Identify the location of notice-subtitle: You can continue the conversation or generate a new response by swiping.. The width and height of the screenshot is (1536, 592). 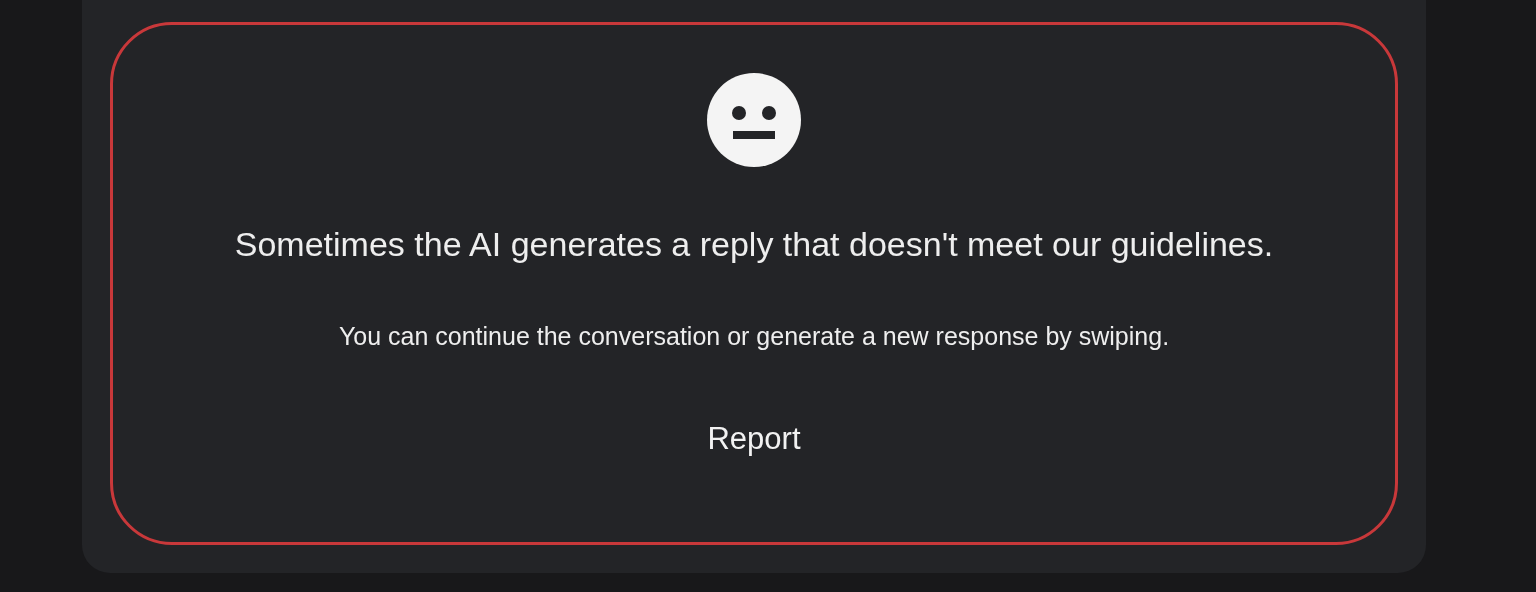
(754, 336).